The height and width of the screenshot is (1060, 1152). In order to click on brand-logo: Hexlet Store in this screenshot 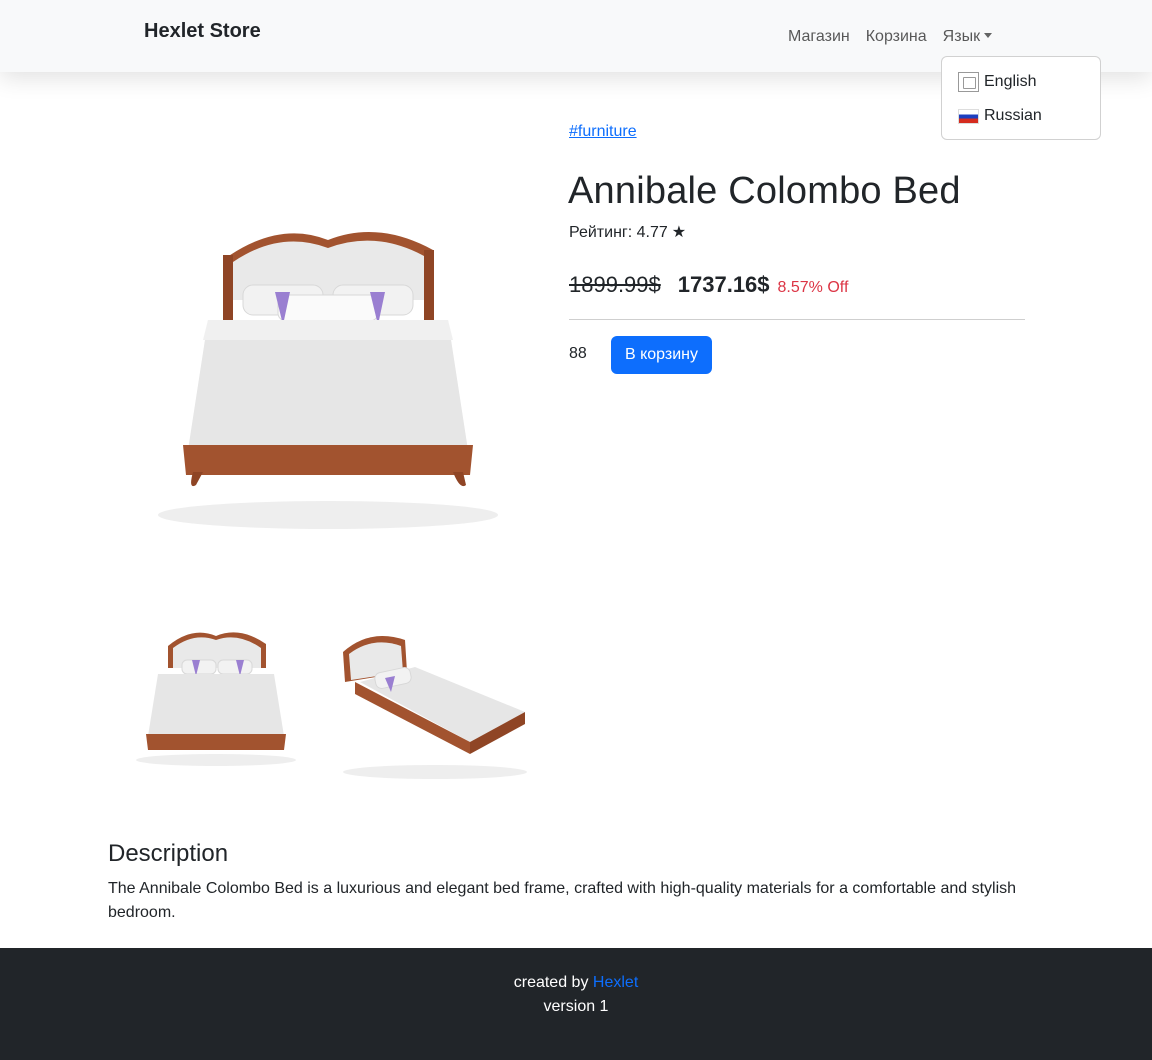, I will do `click(202, 31)`.